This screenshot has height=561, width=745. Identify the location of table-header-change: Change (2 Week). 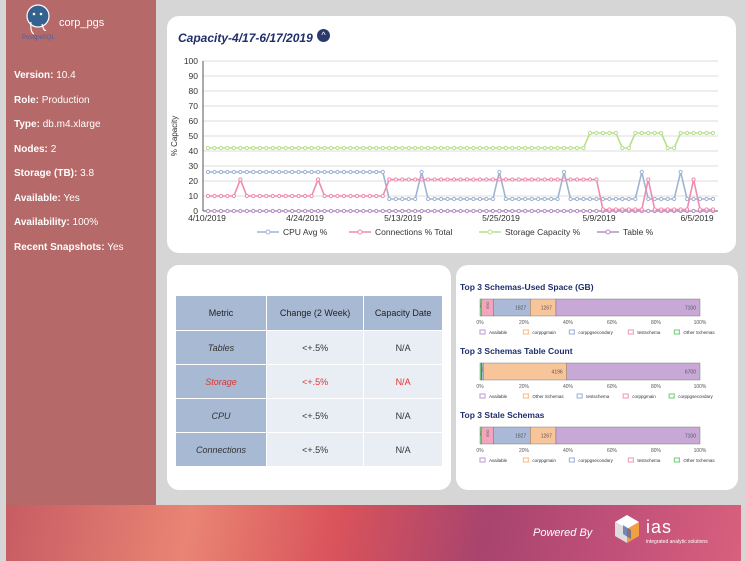
(315, 313).